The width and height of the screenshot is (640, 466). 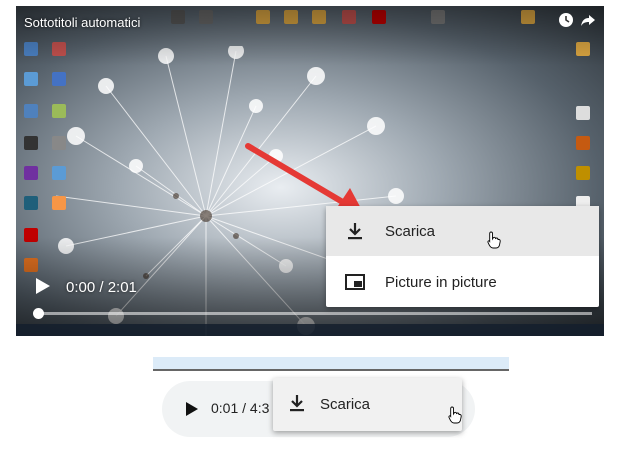 I want to click on audio-context-menu: Scarica, so click(x=367, y=404).